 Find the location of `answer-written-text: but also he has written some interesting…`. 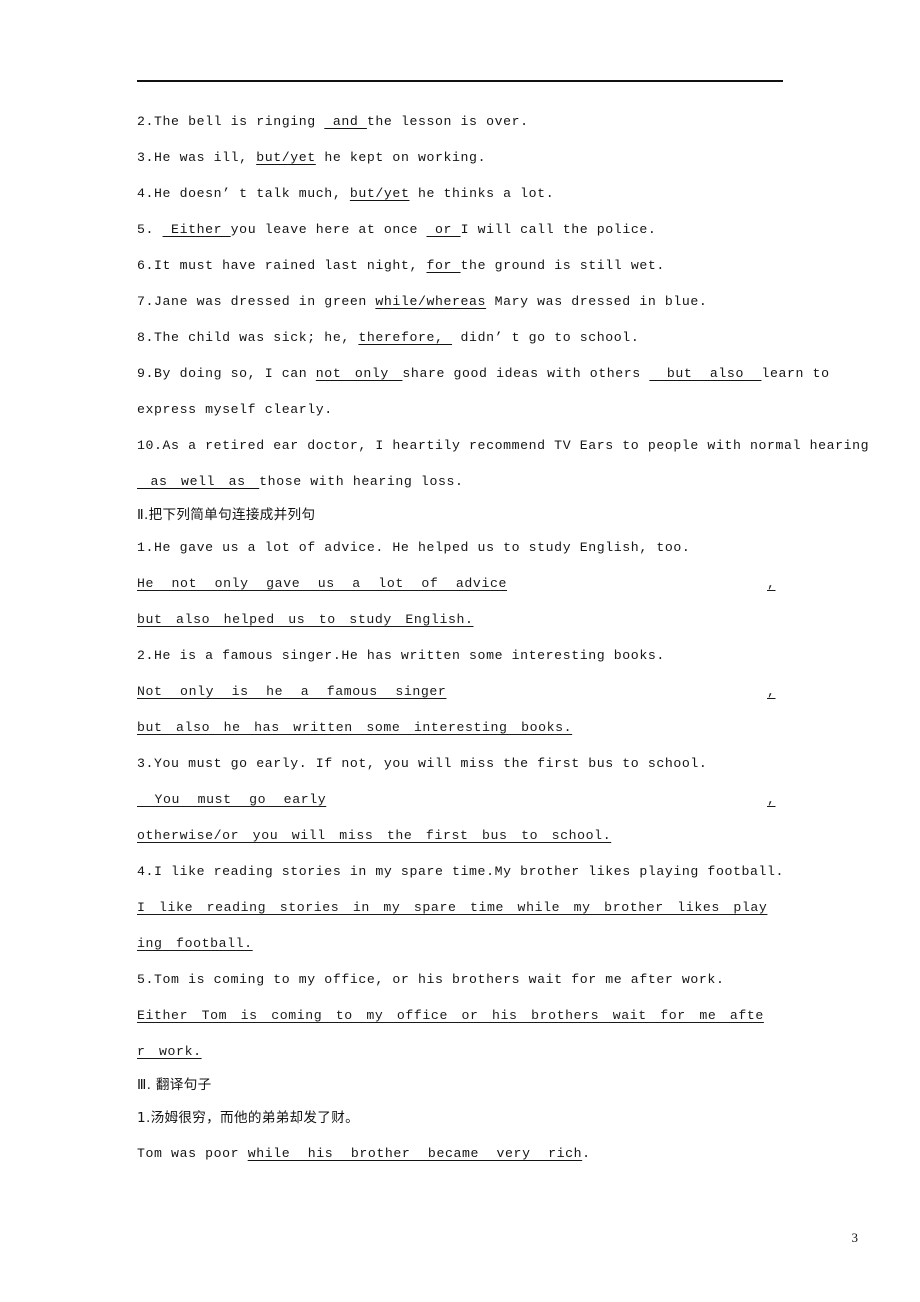

answer-written-text: but also he has written some interesting… is located at coordinates (355, 727).